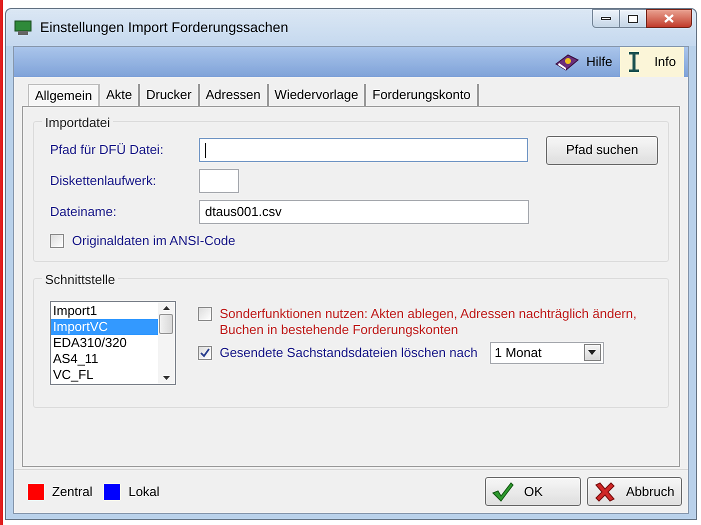  I want to click on close-icon, so click(669, 18).